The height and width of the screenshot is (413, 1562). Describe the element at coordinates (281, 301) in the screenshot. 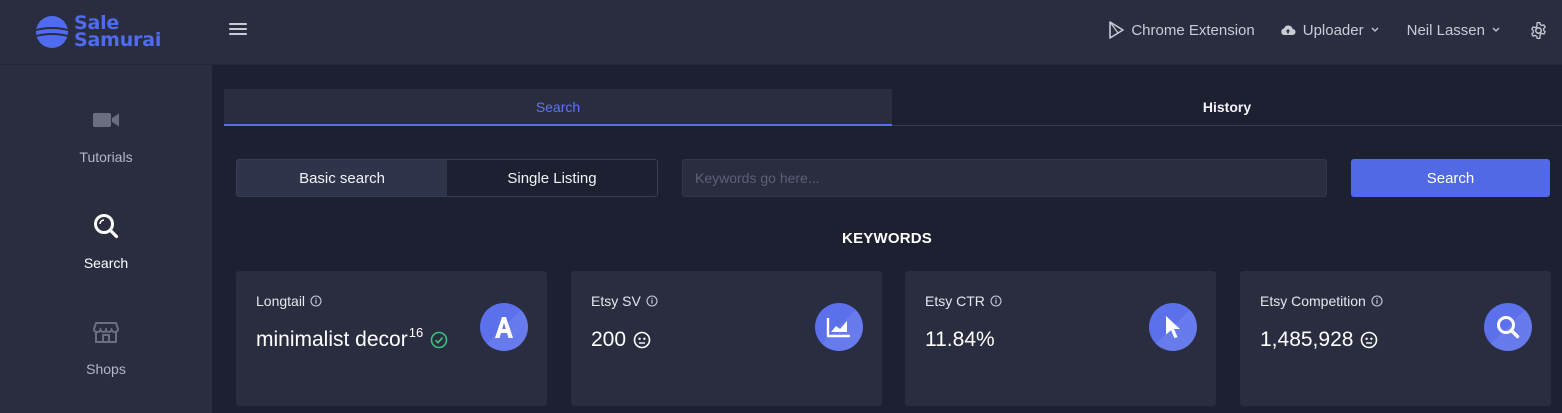

I see `card-label: Longtail` at that location.